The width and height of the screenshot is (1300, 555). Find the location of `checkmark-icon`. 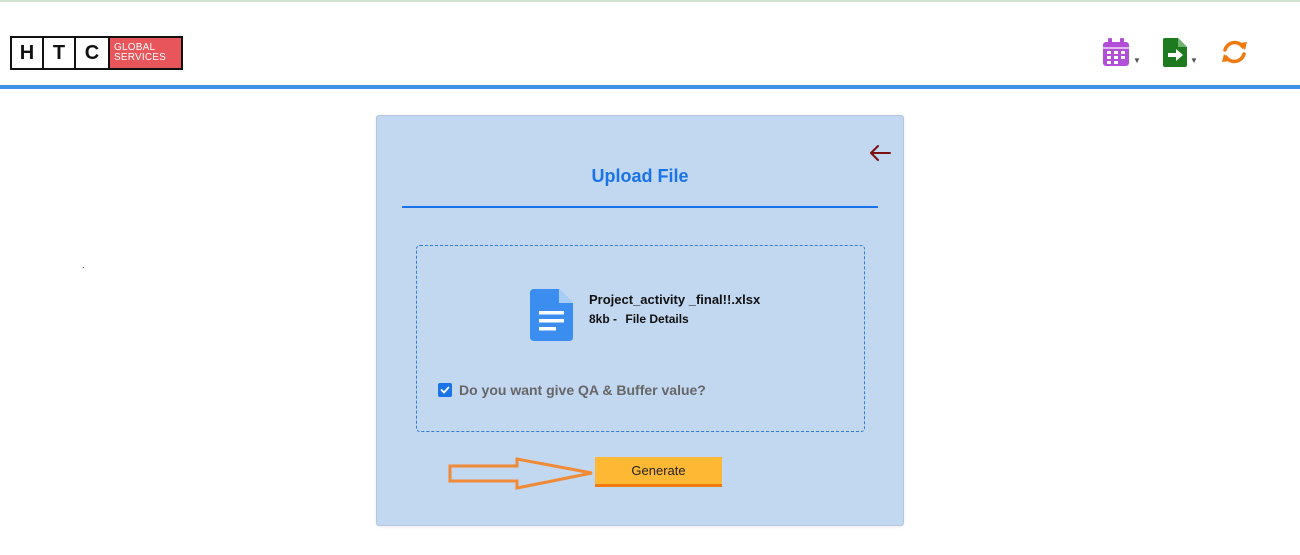

checkmark-icon is located at coordinates (445, 390).